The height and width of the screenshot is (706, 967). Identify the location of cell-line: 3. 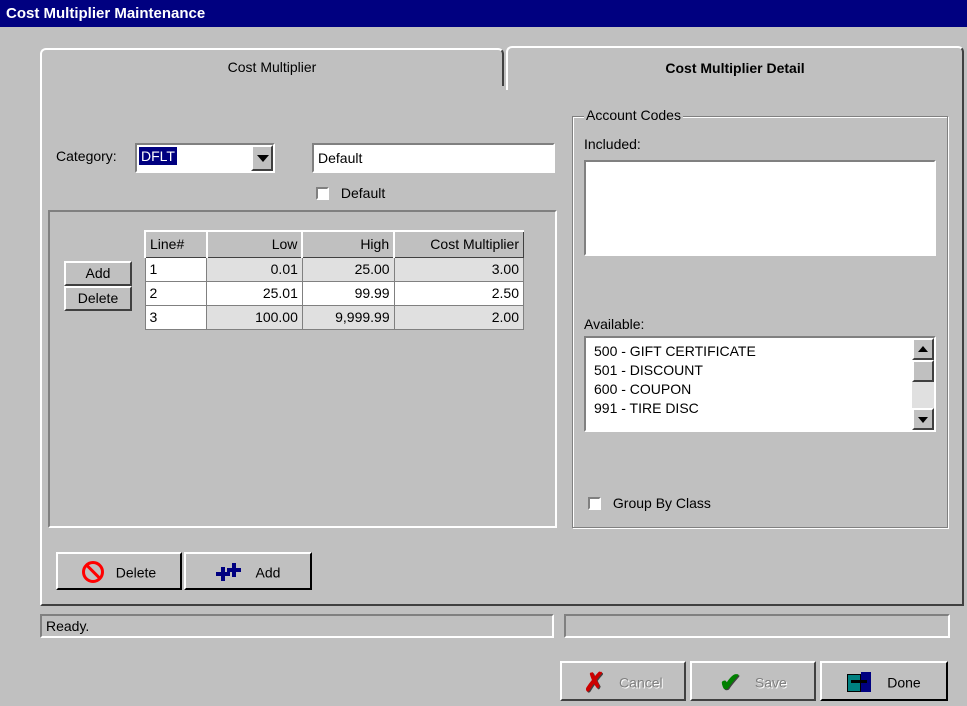
(176, 317).